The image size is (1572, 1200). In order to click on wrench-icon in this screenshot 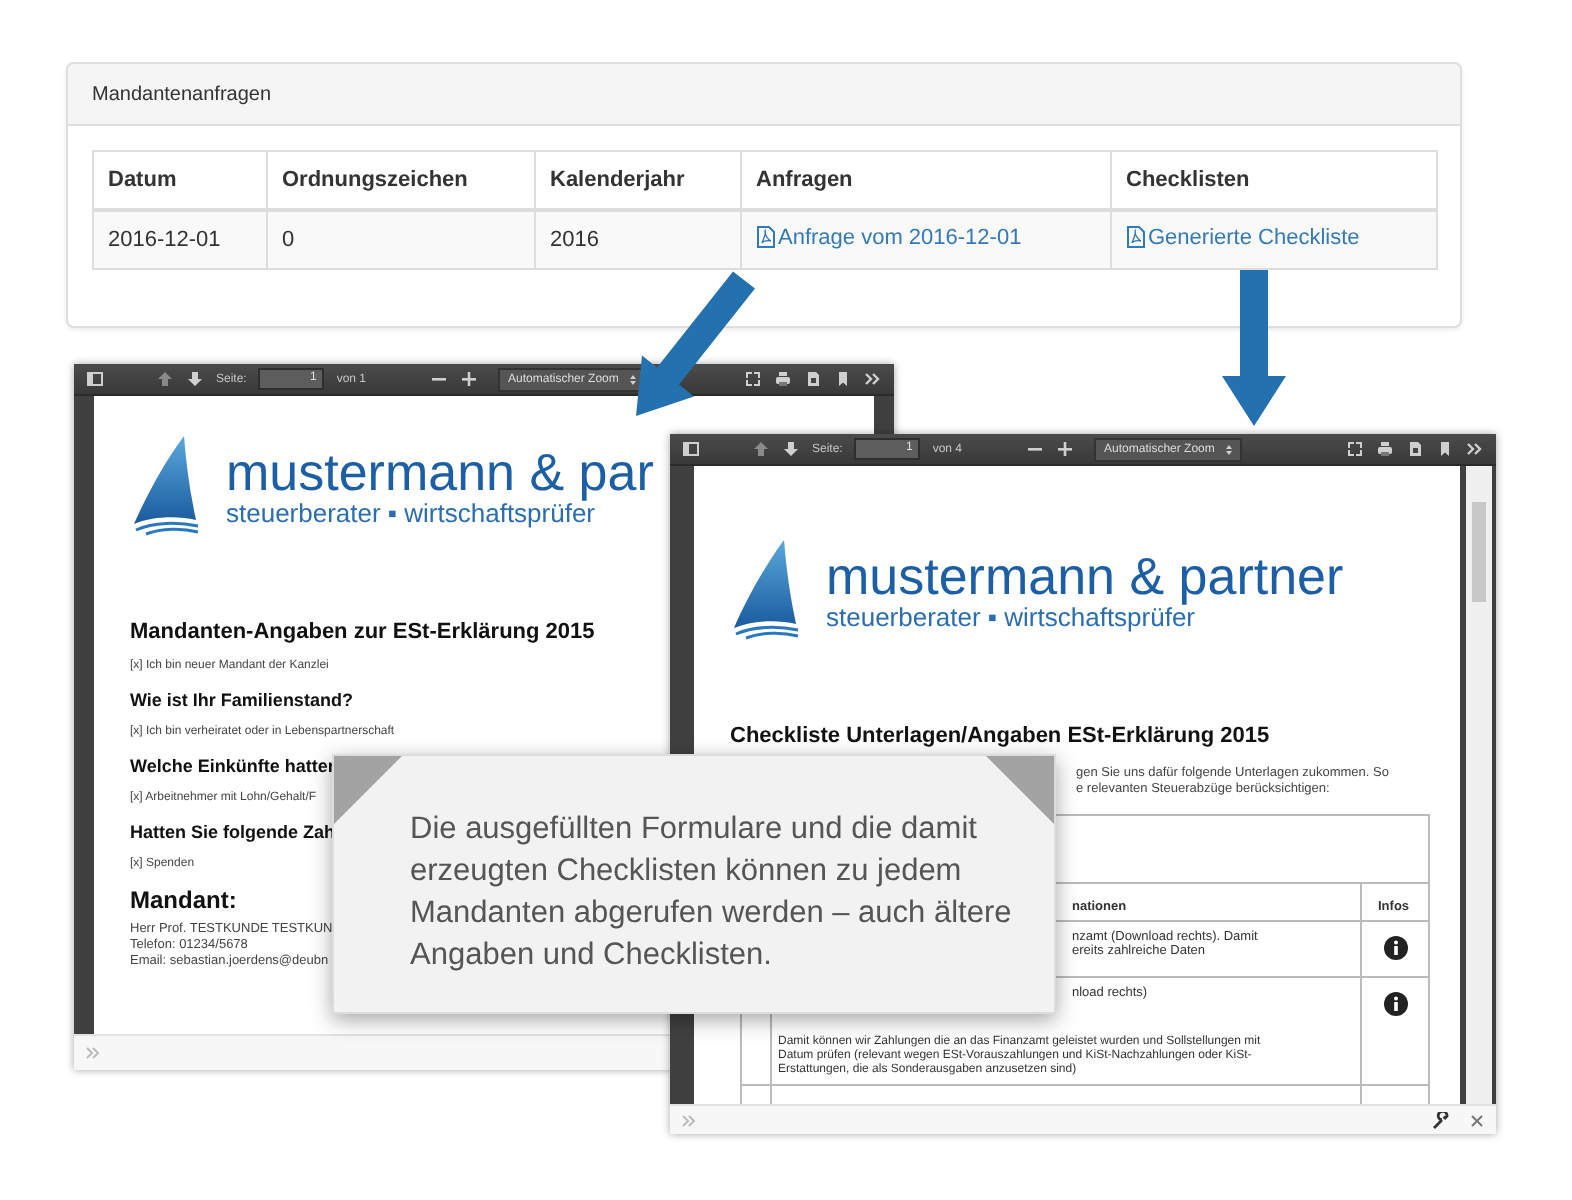, I will do `click(1441, 1120)`.